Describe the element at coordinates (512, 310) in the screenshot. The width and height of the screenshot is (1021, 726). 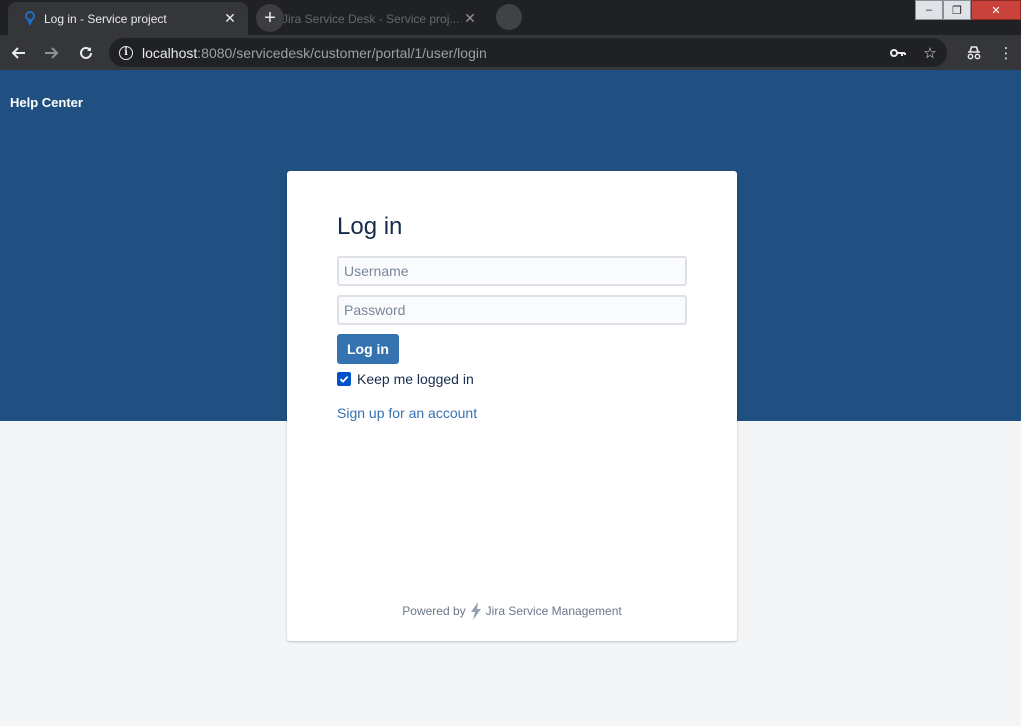
I see `password-input` at that location.